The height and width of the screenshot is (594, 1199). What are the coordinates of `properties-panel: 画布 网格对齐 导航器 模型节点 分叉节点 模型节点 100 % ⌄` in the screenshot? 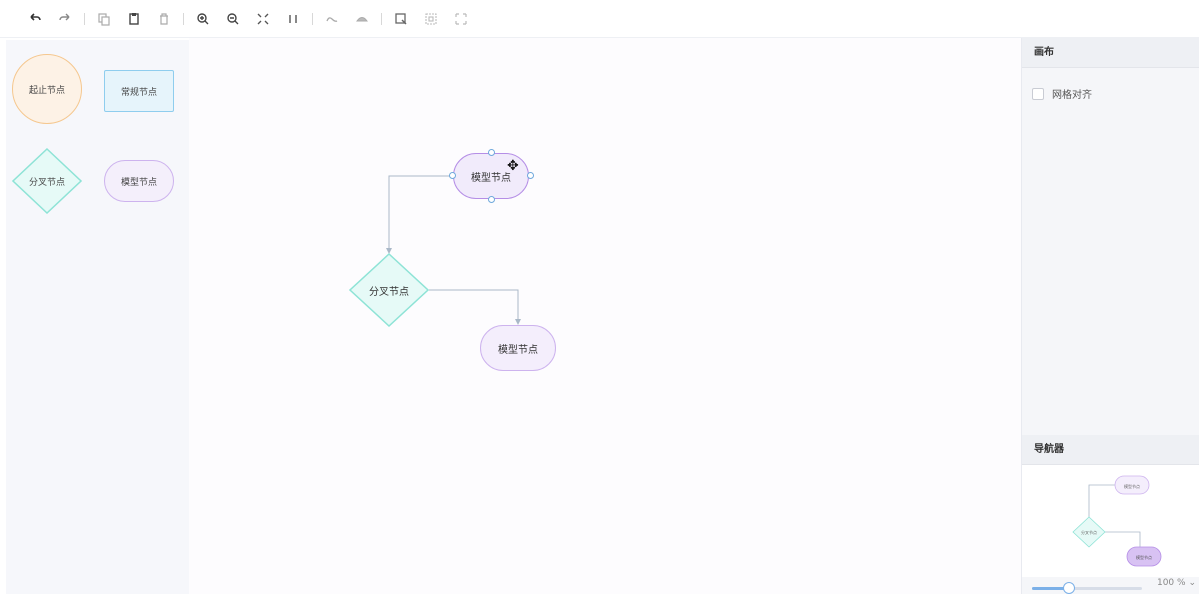 It's located at (1110, 316).